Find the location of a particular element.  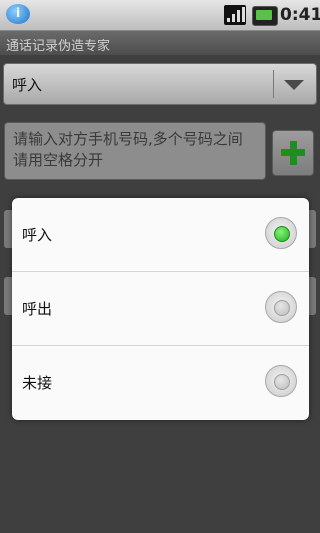

phone-number-input: 请输入对方手机号码,多个号码之间请用空格分开 is located at coordinates (135, 151).